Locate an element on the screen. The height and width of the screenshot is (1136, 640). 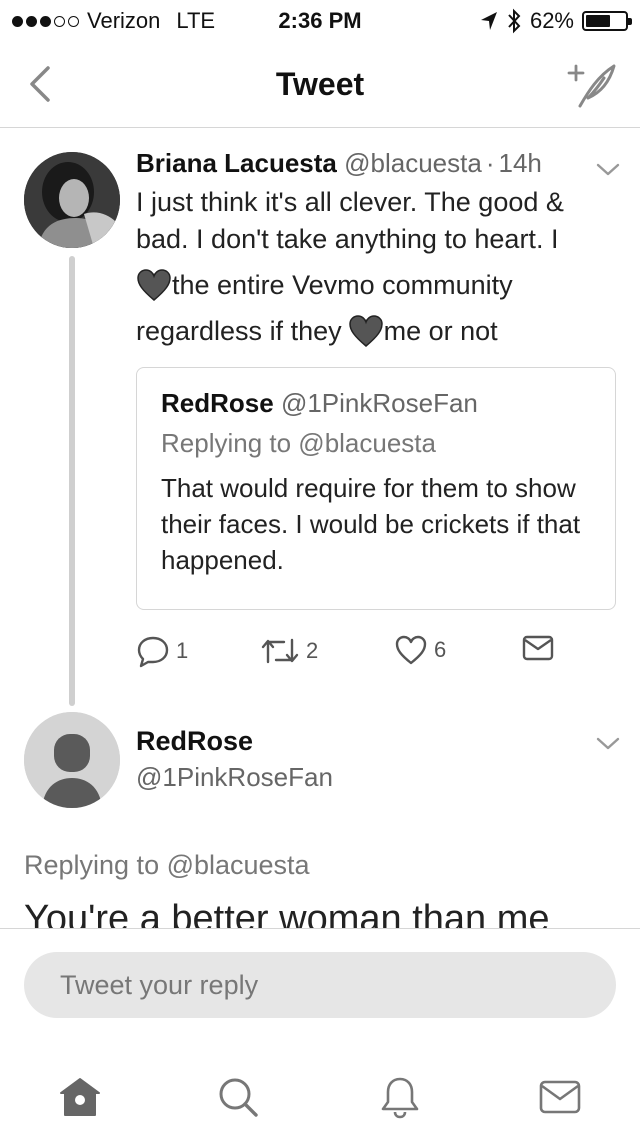
like-button: 6 is located at coordinates (420, 650).